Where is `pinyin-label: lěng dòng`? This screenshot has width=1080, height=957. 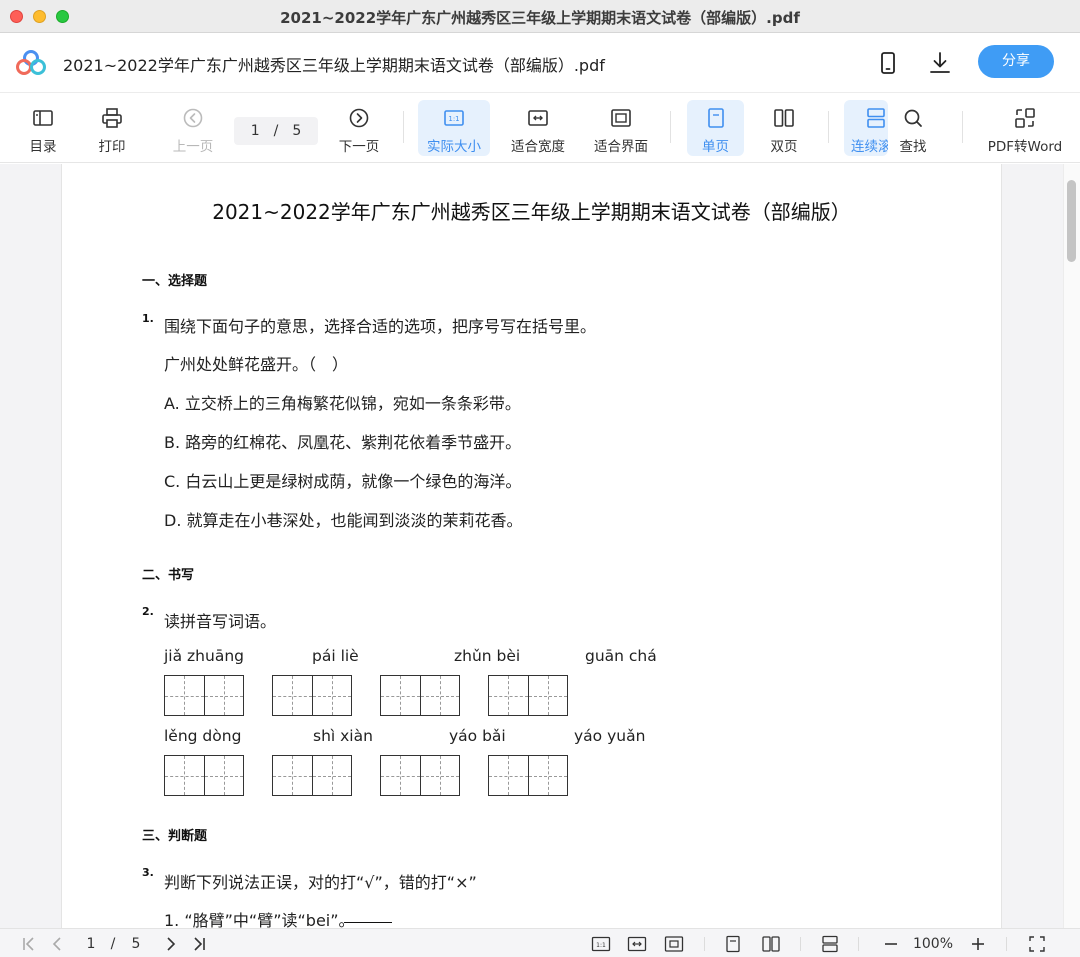
pinyin-label: lěng dòng is located at coordinates (203, 736).